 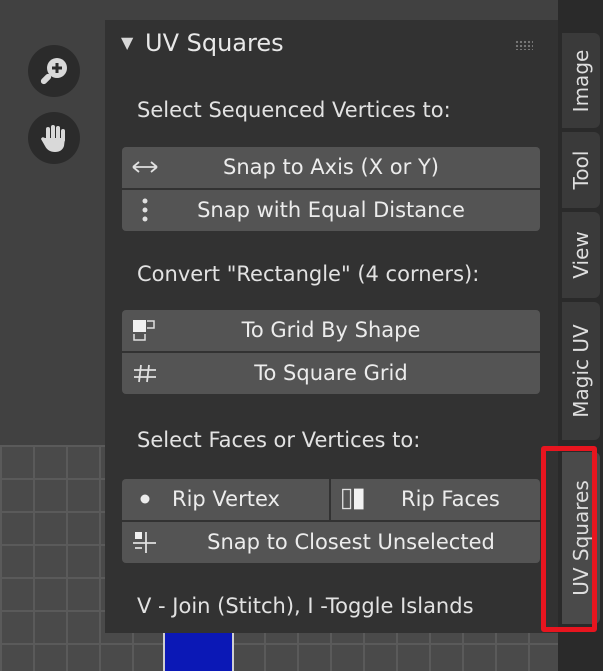 I want to click on section-label-convert: Convert "Rectangle" (4 corners):, so click(x=308, y=274).